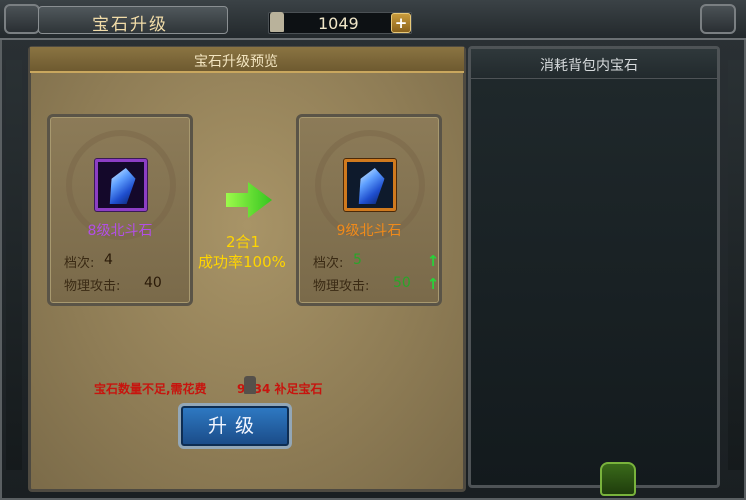 This screenshot has width=746, height=500. I want to click on target-attack-value: 50, so click(402, 283).